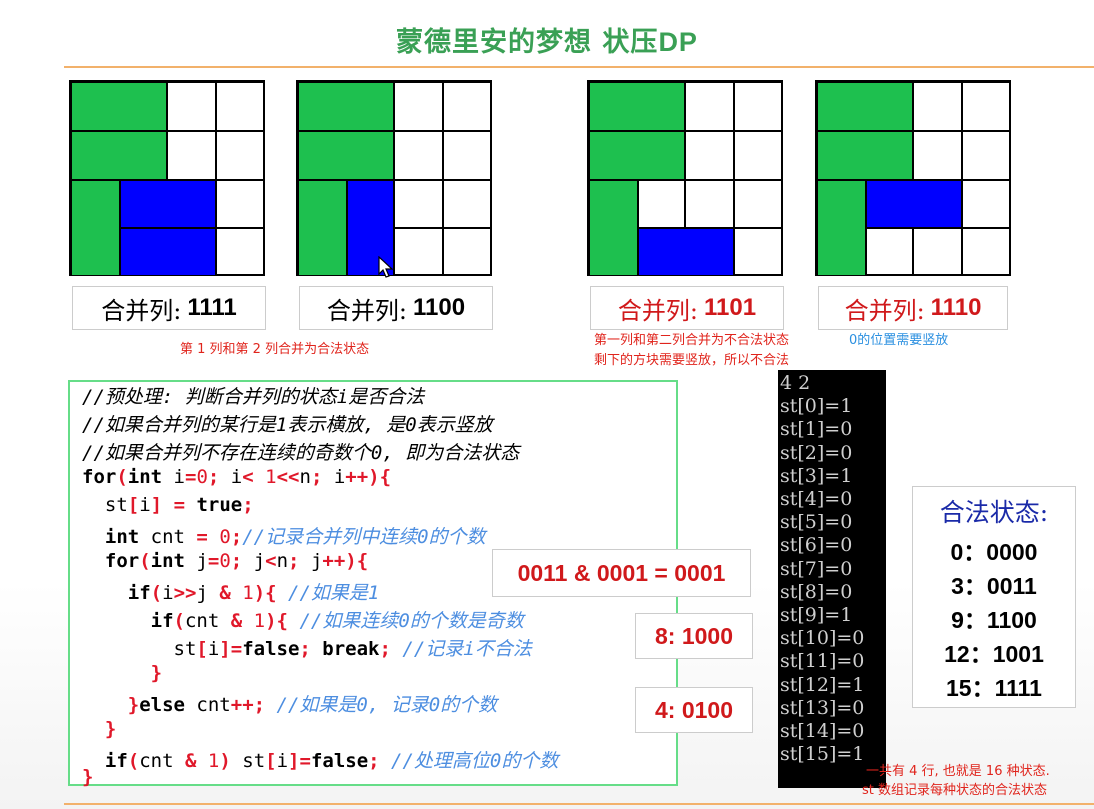 The width and height of the screenshot is (1094, 809). Describe the element at coordinates (816, 615) in the screenshot. I see `console-line: st[9]=1` at that location.